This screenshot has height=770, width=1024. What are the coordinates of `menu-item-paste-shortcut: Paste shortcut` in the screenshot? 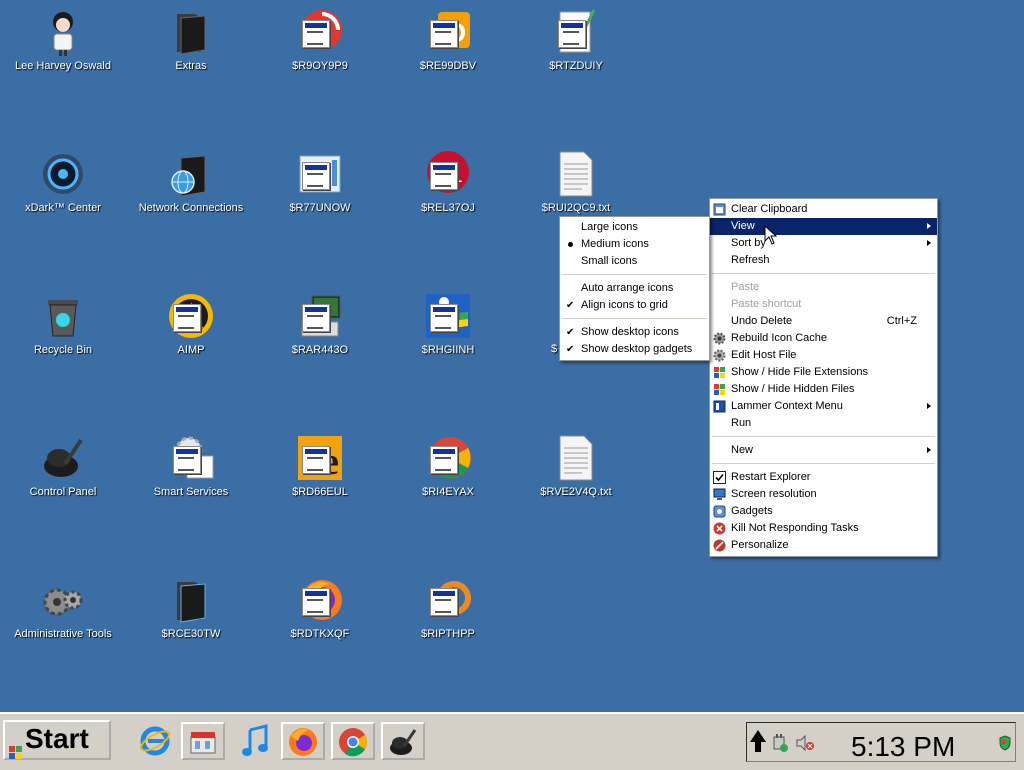 It's located at (823, 304).